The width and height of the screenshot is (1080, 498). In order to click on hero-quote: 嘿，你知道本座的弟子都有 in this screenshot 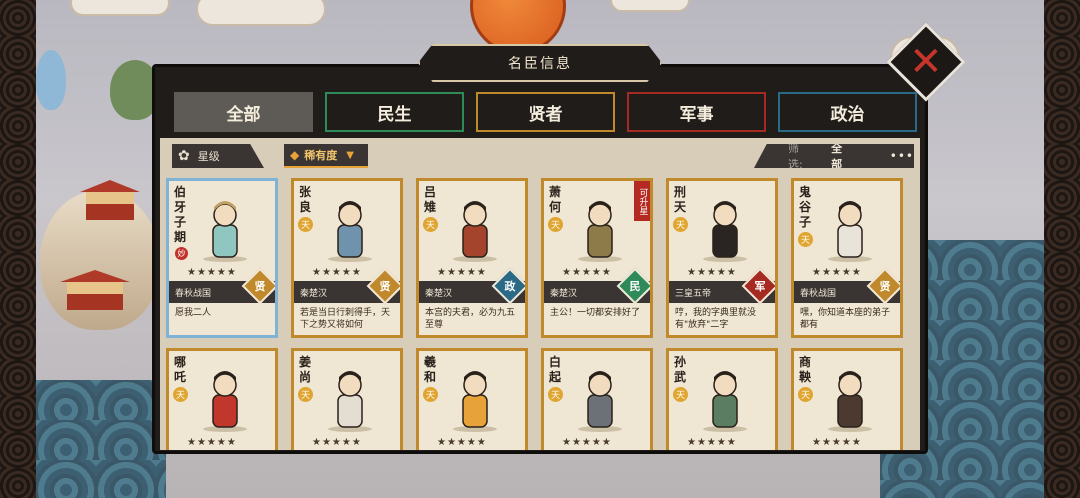, I will do `click(845, 319)`.